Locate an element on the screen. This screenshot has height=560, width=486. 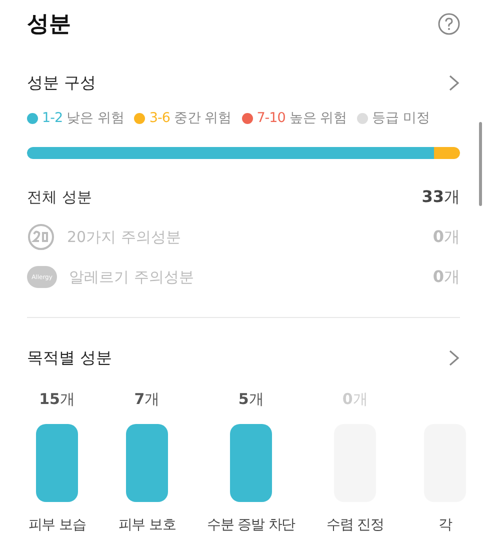
legend-range: 7-10 is located at coordinates (271, 118).